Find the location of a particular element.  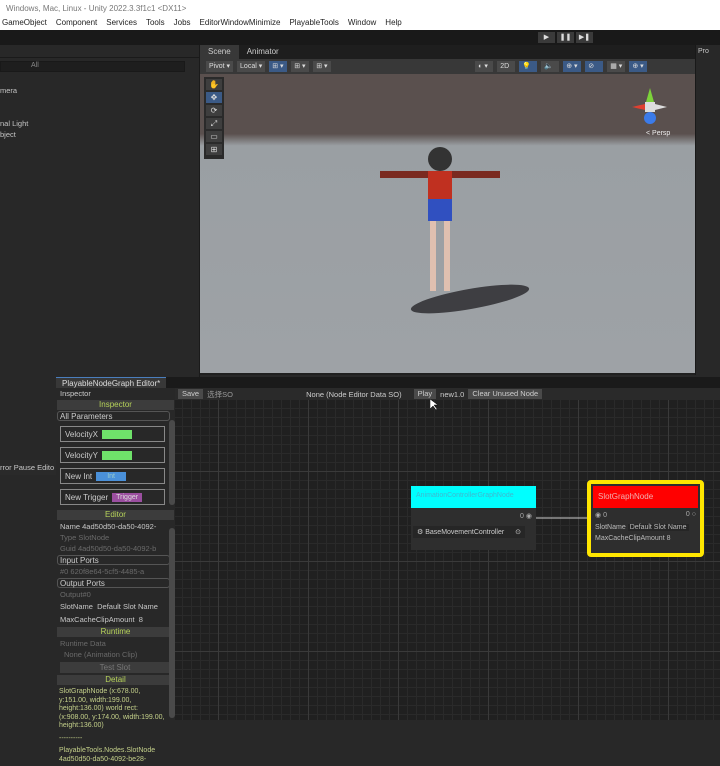

output-port-item: Output#0 is located at coordinates (75, 594).